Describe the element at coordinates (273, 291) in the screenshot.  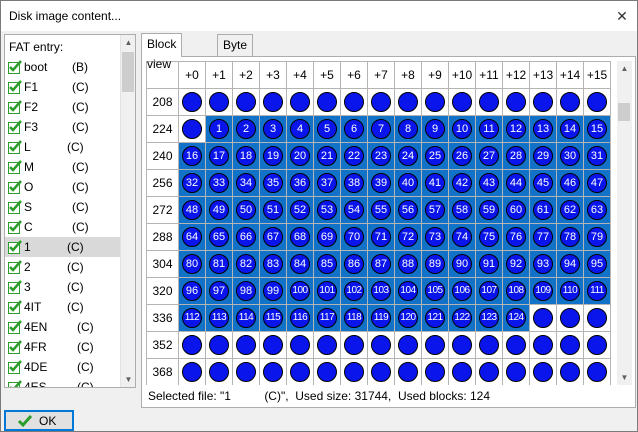
I see `block-cell: 99` at that location.